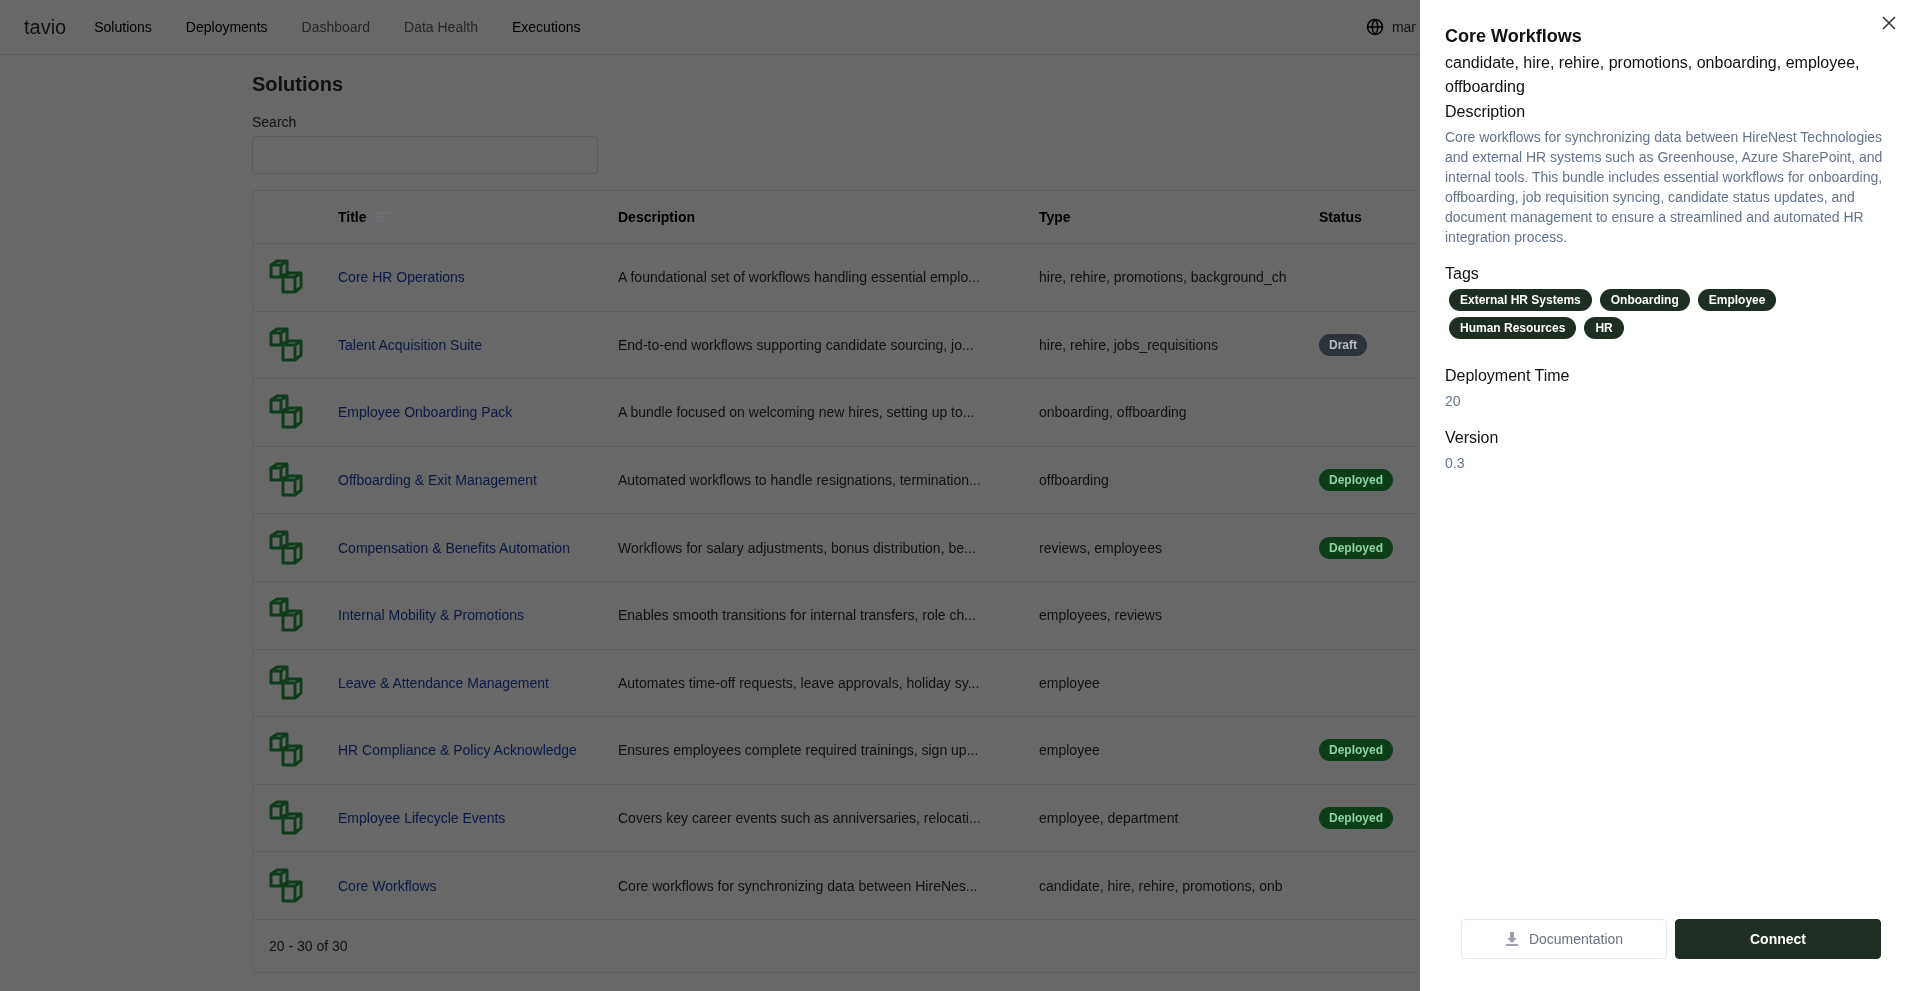 Image resolution: width=1920 pixels, height=991 pixels. What do you see at coordinates (1163, 277) in the screenshot?
I see `type-cell: hire, rehire, promotions, background_ch` at bounding box center [1163, 277].